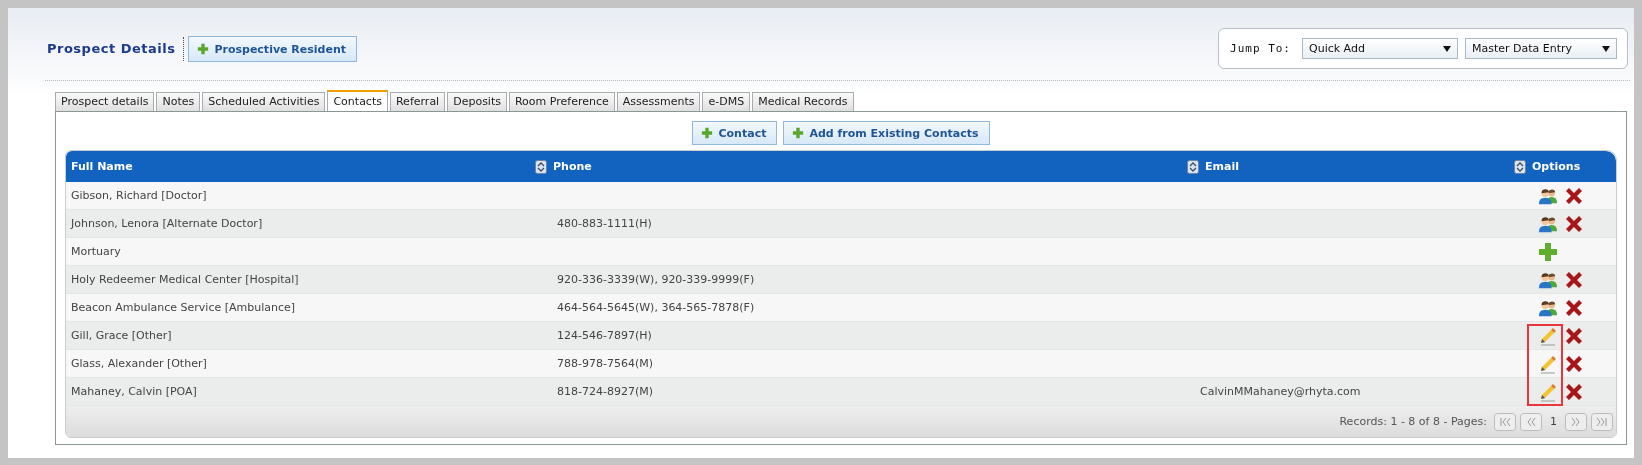 This screenshot has height=465, width=1642. I want to click on tab: Contacts, so click(357, 100).